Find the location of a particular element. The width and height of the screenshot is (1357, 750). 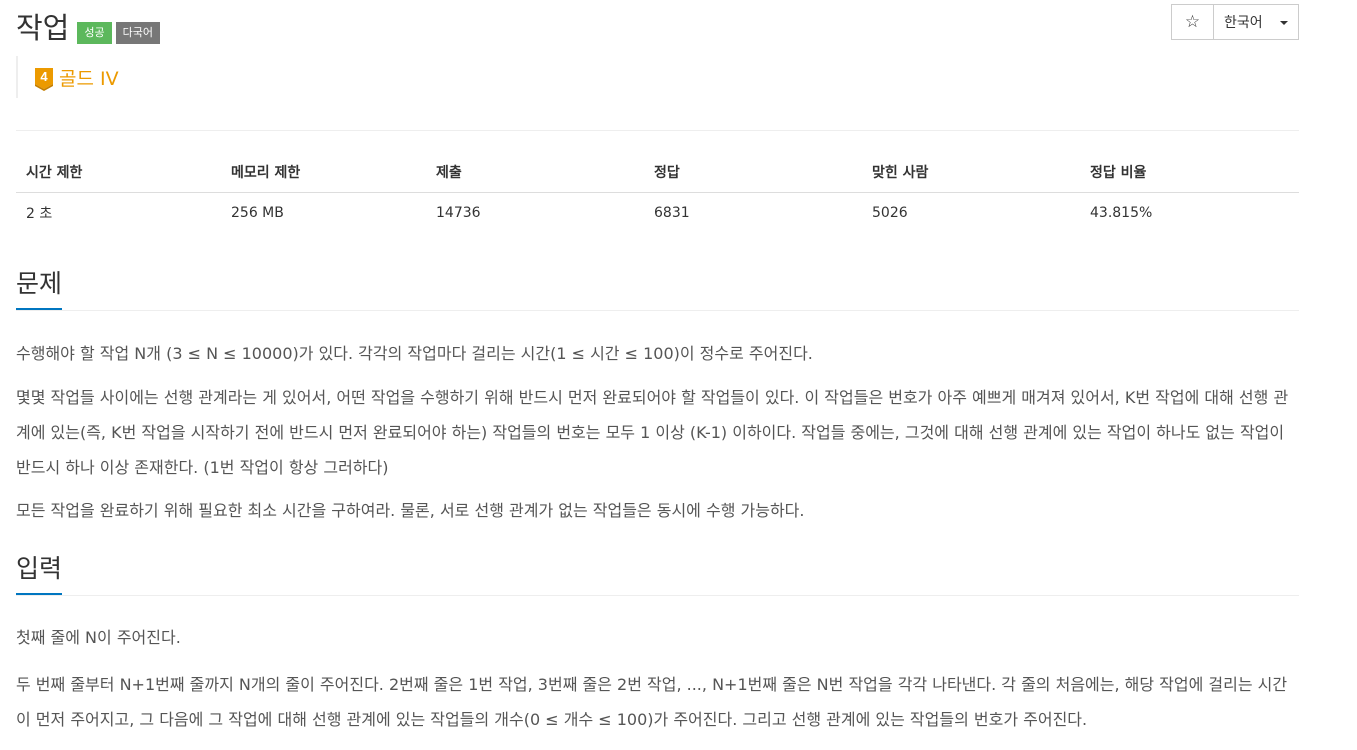

header-accept-ratio: 정답 비율 is located at coordinates (1189, 172).